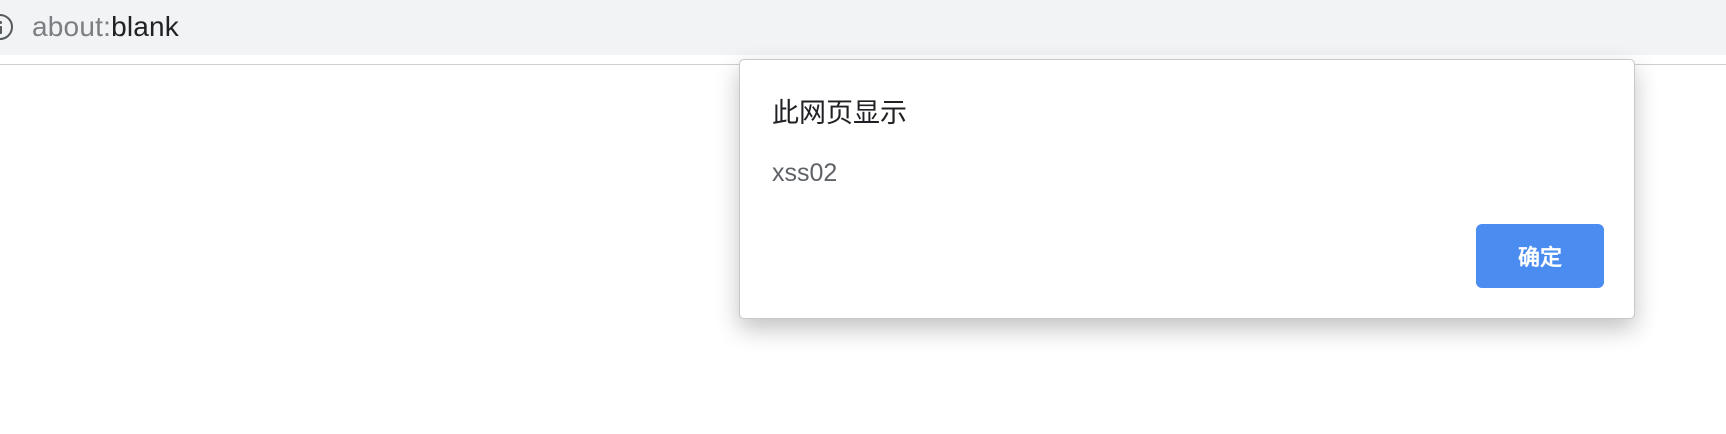 This screenshot has height=434, width=1726. Describe the element at coordinates (72, 26) in the screenshot. I see `url-scheme: about:` at that location.